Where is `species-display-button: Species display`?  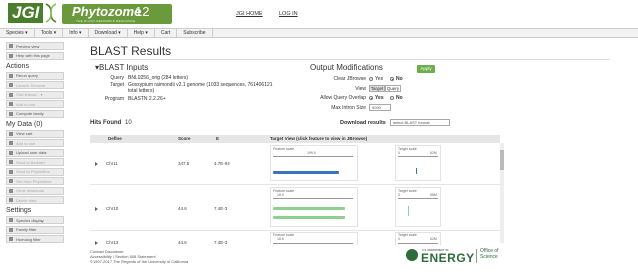 species-display-button: Species display is located at coordinates (35, 220).